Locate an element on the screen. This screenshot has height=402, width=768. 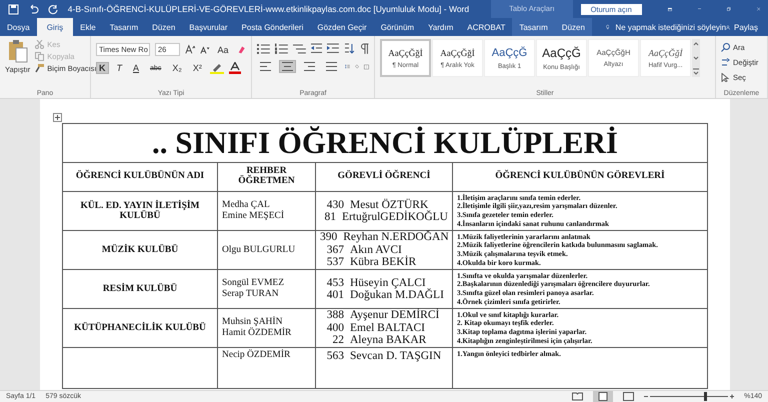
student-name: Akın AVCI is located at coordinates (376, 250).